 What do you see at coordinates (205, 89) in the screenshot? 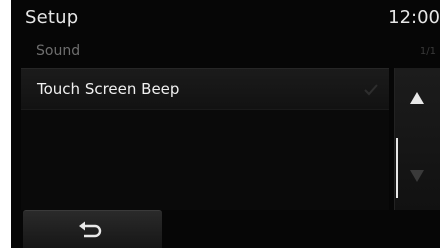
I see `list-item-touch-screen-beep: Touch Screen Beep` at bounding box center [205, 89].